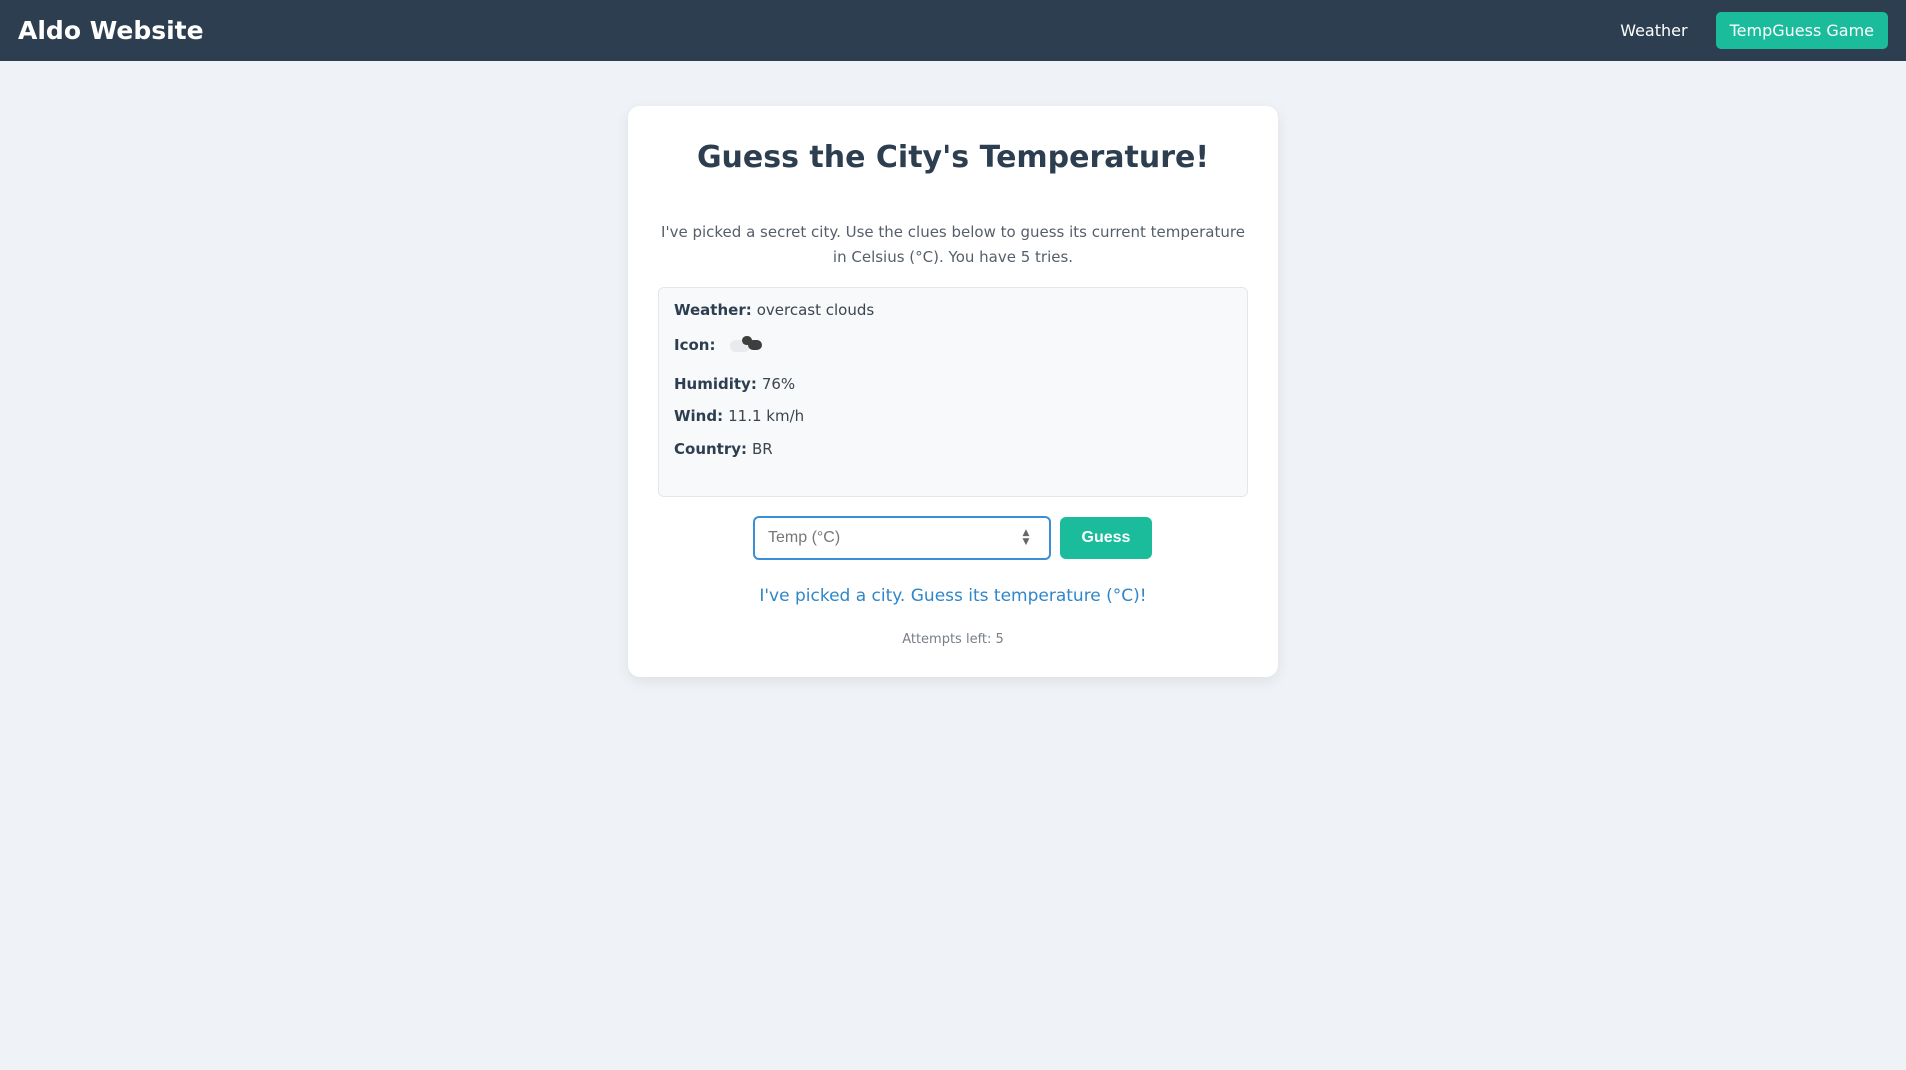  I want to click on clue-country: Country: BR, so click(723, 449).